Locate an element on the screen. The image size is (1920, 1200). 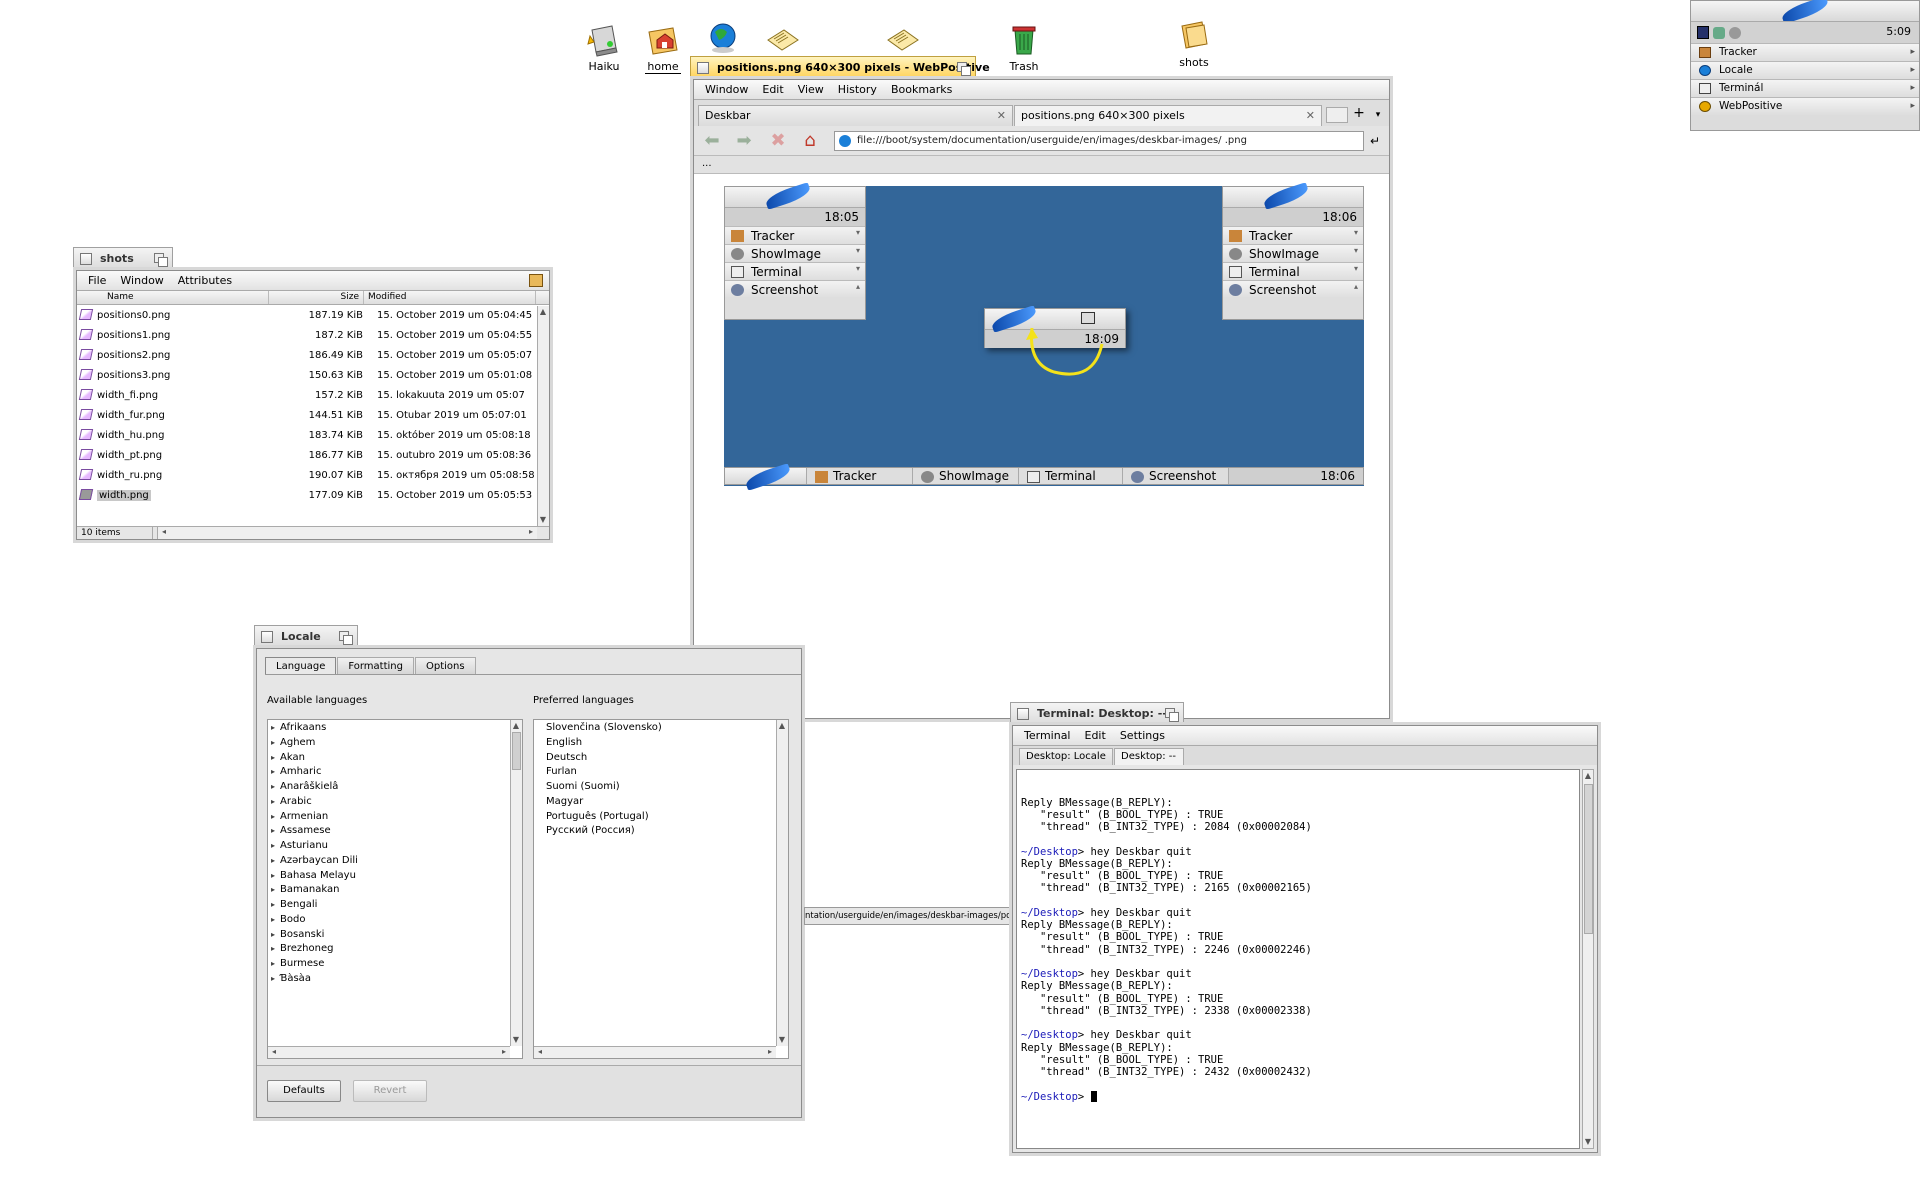
preferred-language-item: Slovenčina (Slovensko) is located at coordinates (661, 728).